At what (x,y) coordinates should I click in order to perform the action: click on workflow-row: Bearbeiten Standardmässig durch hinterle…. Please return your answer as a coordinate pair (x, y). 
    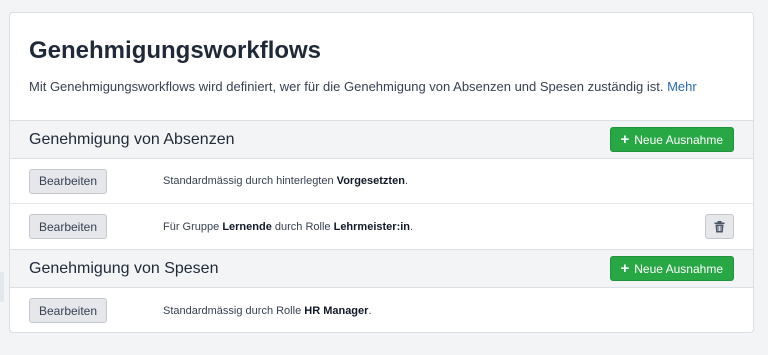
    Looking at the image, I should click on (381, 181).